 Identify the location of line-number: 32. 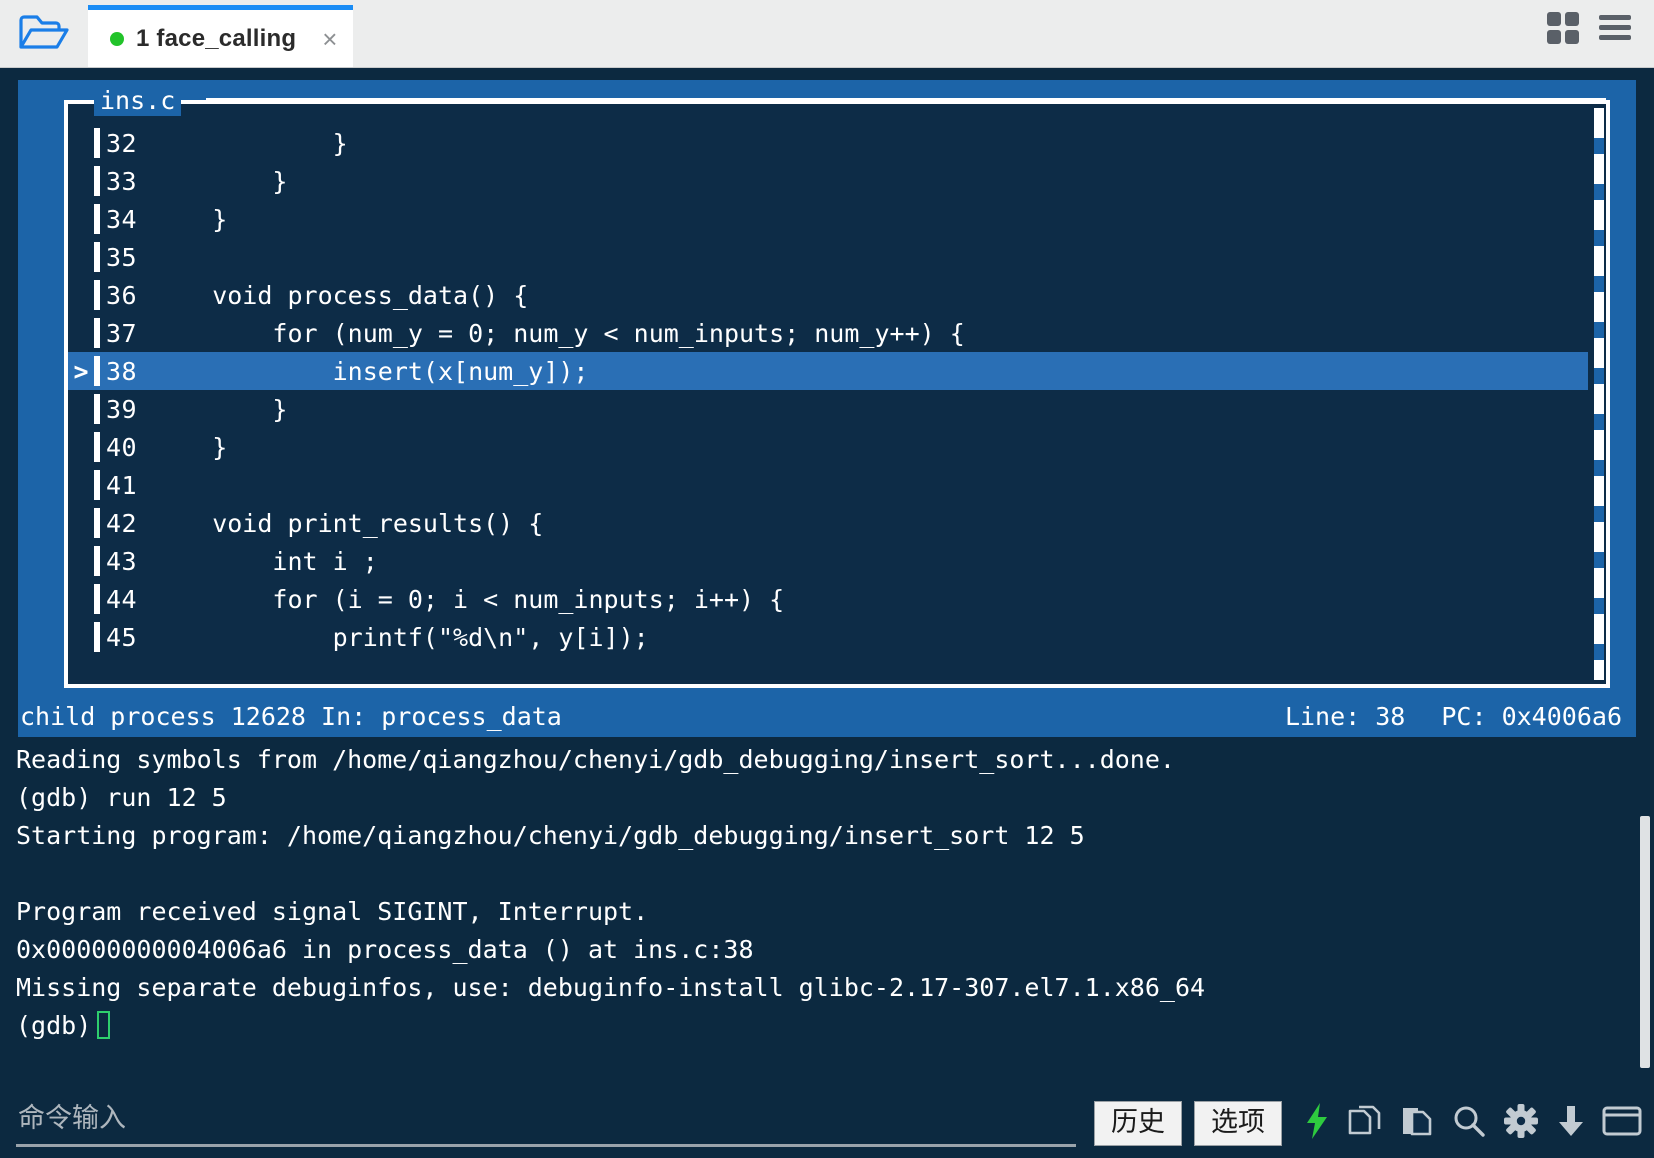
(122, 143).